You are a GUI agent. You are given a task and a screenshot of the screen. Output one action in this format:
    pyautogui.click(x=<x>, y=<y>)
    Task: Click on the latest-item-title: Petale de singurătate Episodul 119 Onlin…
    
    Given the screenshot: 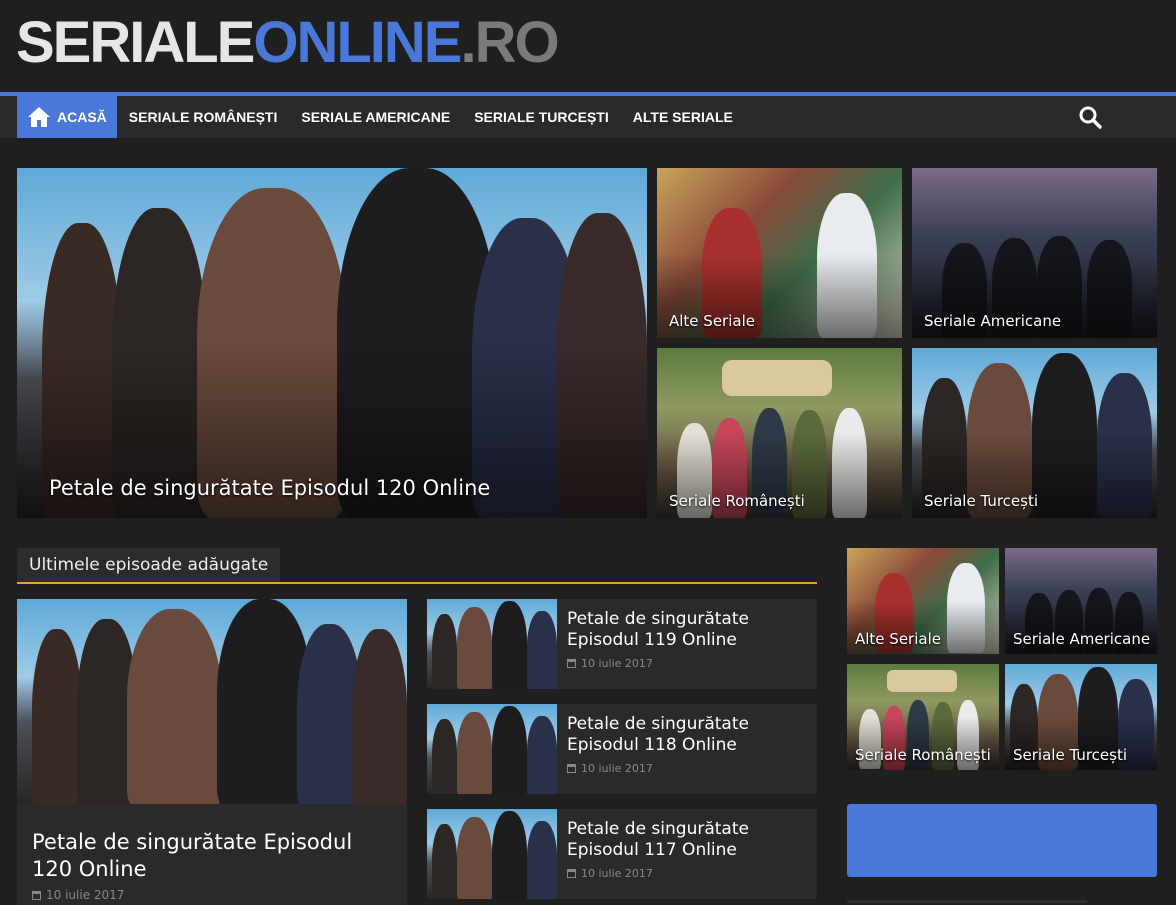 What is the action you would take?
    pyautogui.click(x=689, y=630)
    